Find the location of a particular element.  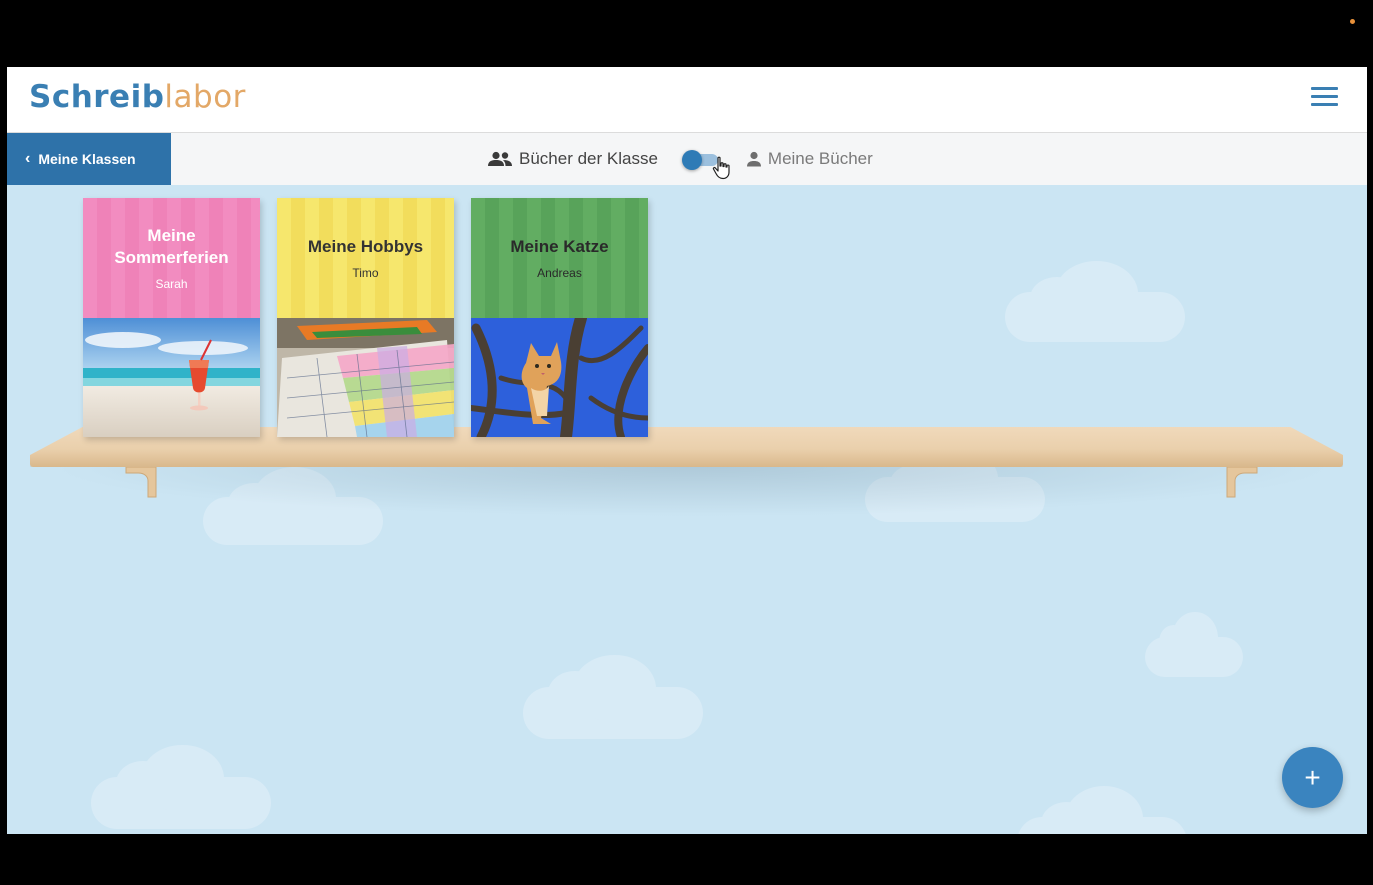

back-button-label: Meine Klassen is located at coordinates (87, 159).